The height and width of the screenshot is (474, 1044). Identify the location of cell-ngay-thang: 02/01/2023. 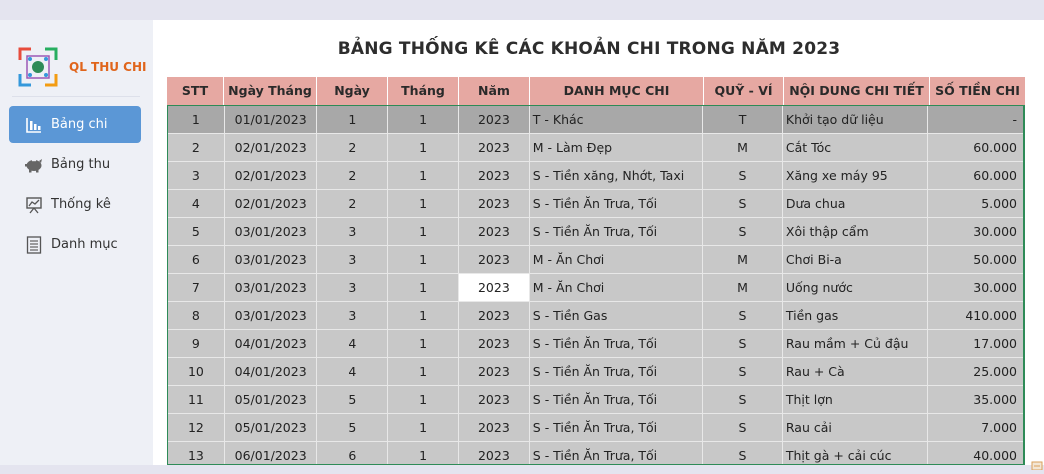
(271, 176).